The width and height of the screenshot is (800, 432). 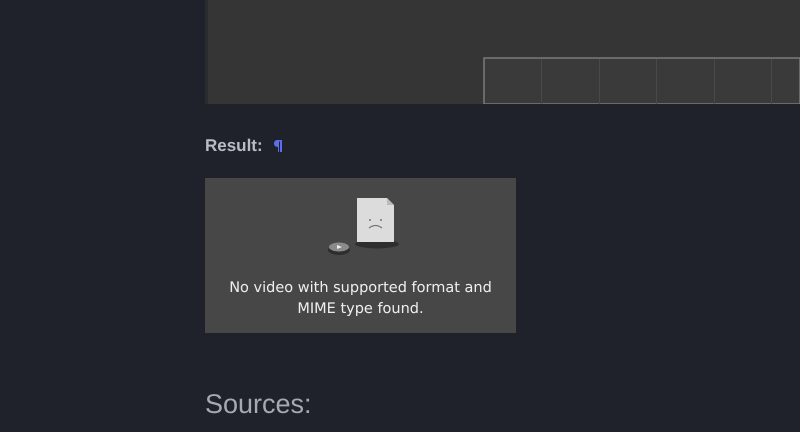 I want to click on sources-heading: Sources:, so click(x=259, y=404).